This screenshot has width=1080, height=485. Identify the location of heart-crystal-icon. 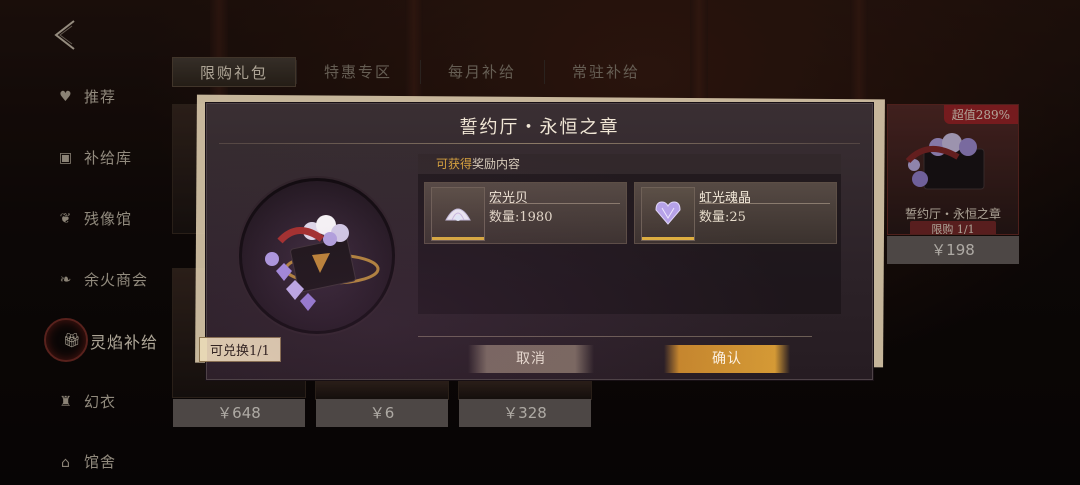
(668, 213).